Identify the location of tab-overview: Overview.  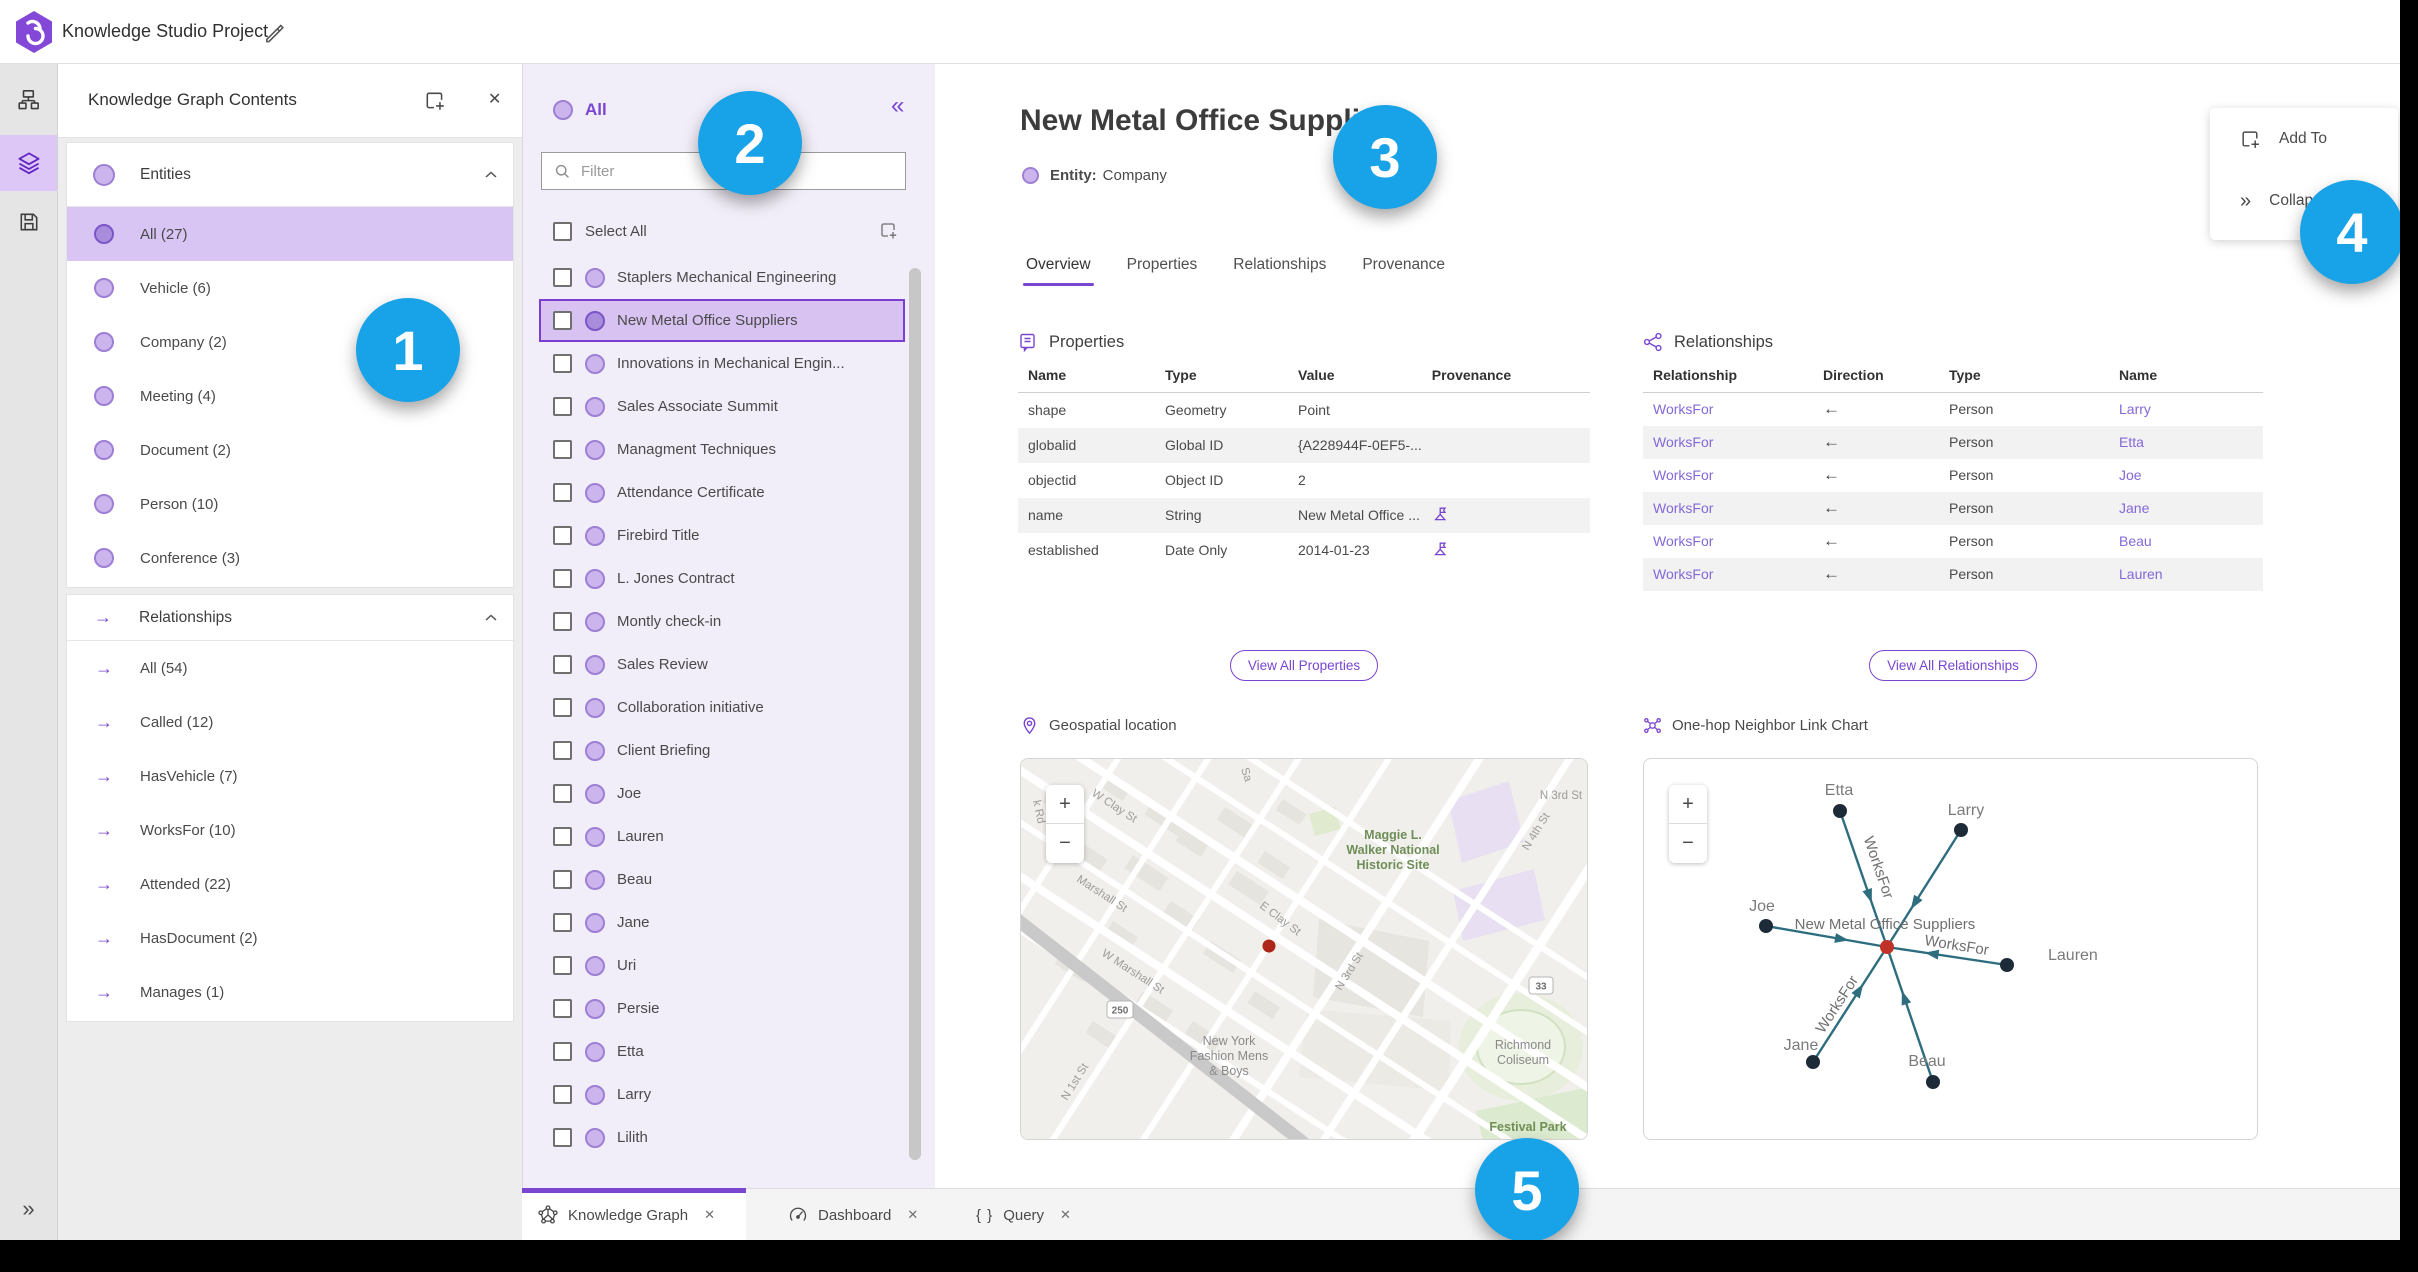
(1058, 271).